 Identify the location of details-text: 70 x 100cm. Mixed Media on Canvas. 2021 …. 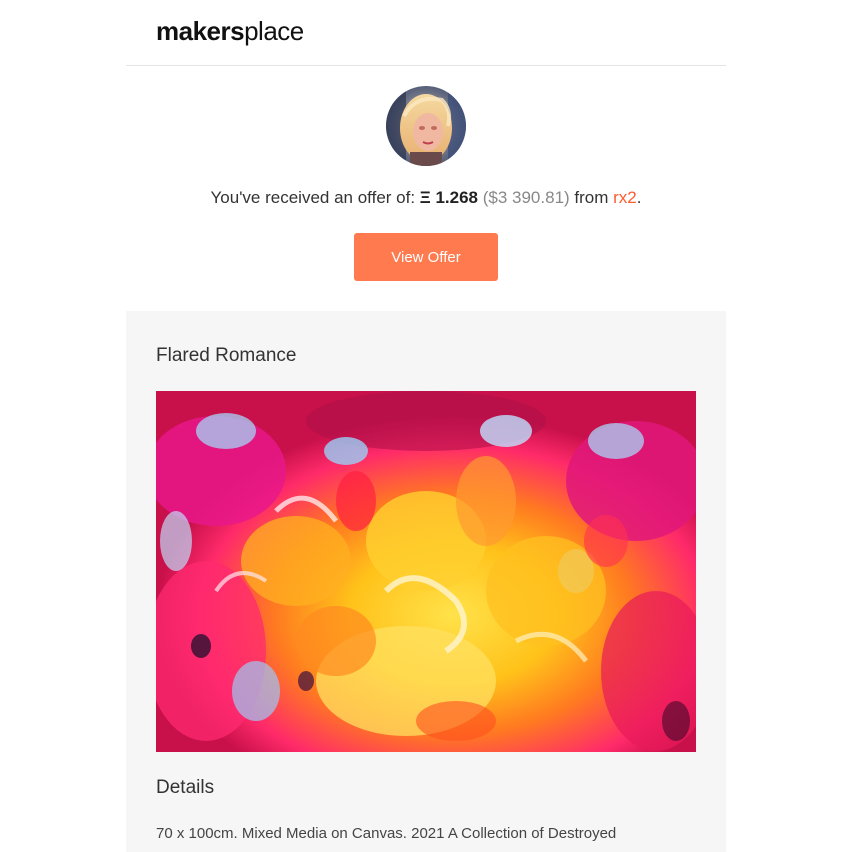
(386, 833).